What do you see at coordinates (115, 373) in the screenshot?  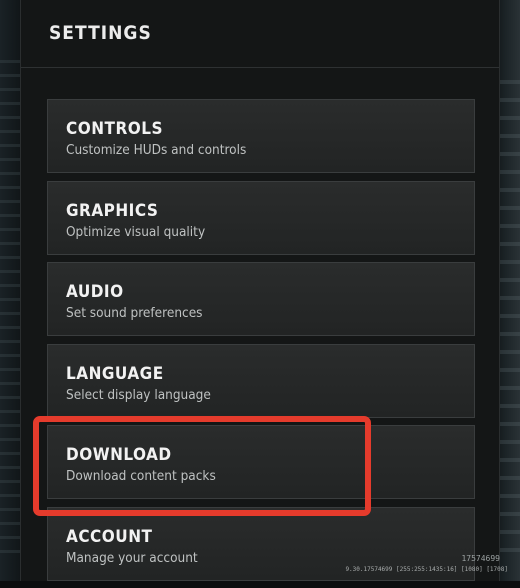 I see `menu-item-label: LANGUAGE` at bounding box center [115, 373].